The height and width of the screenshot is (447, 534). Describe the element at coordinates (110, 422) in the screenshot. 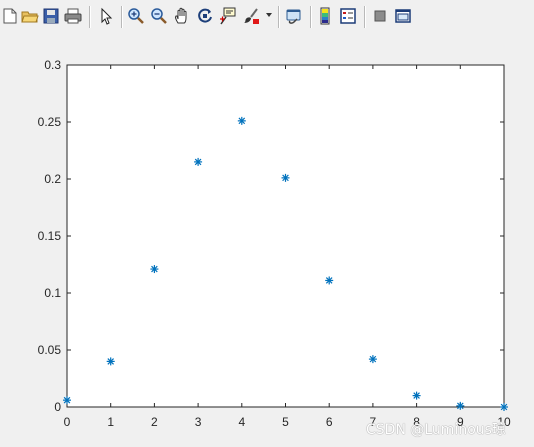

I see `x-tick-label: 1` at that location.